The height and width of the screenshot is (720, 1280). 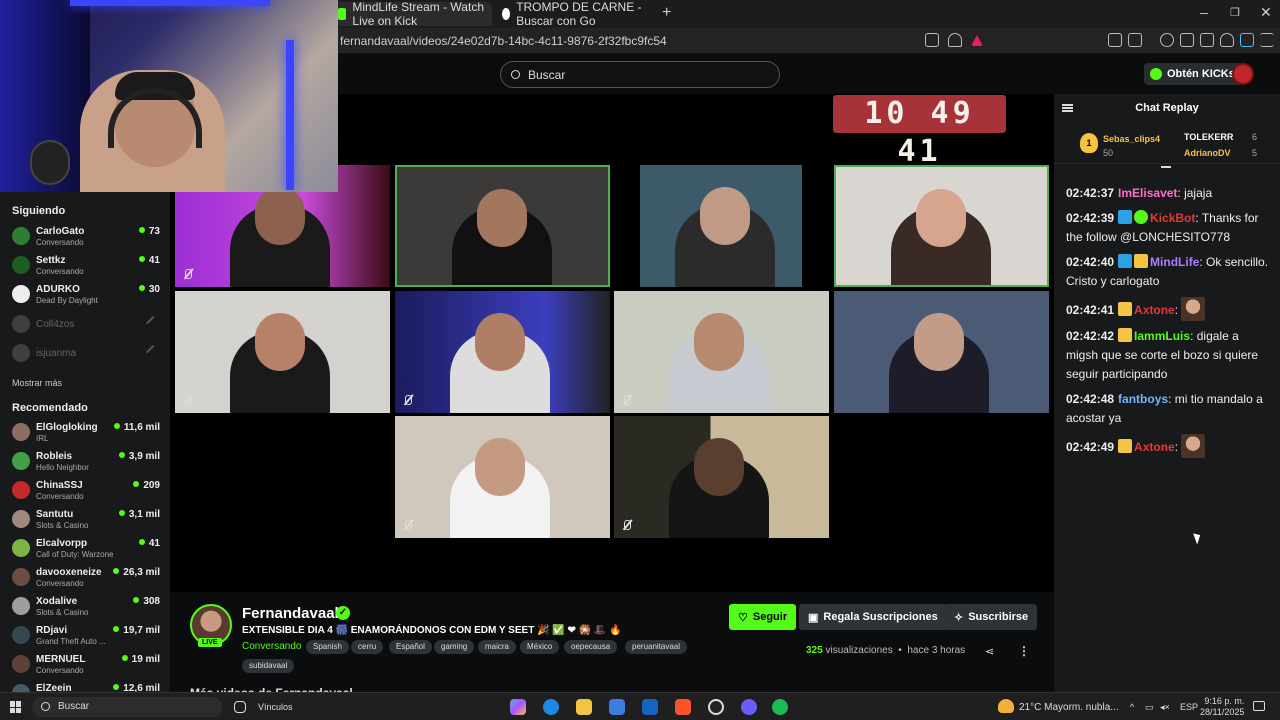 I want to click on minimize-icon: –, so click(x=1204, y=12).